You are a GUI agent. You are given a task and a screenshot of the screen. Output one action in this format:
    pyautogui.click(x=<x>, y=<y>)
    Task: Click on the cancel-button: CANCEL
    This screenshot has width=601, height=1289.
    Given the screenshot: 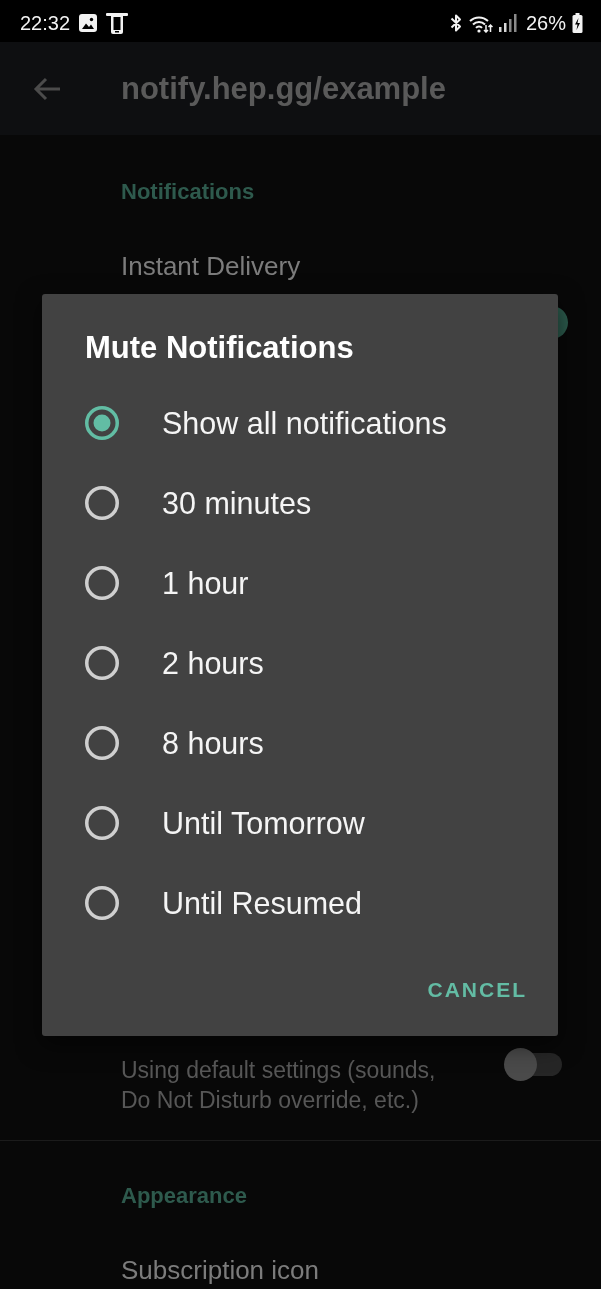 What is the action you would take?
    pyautogui.click(x=477, y=990)
    